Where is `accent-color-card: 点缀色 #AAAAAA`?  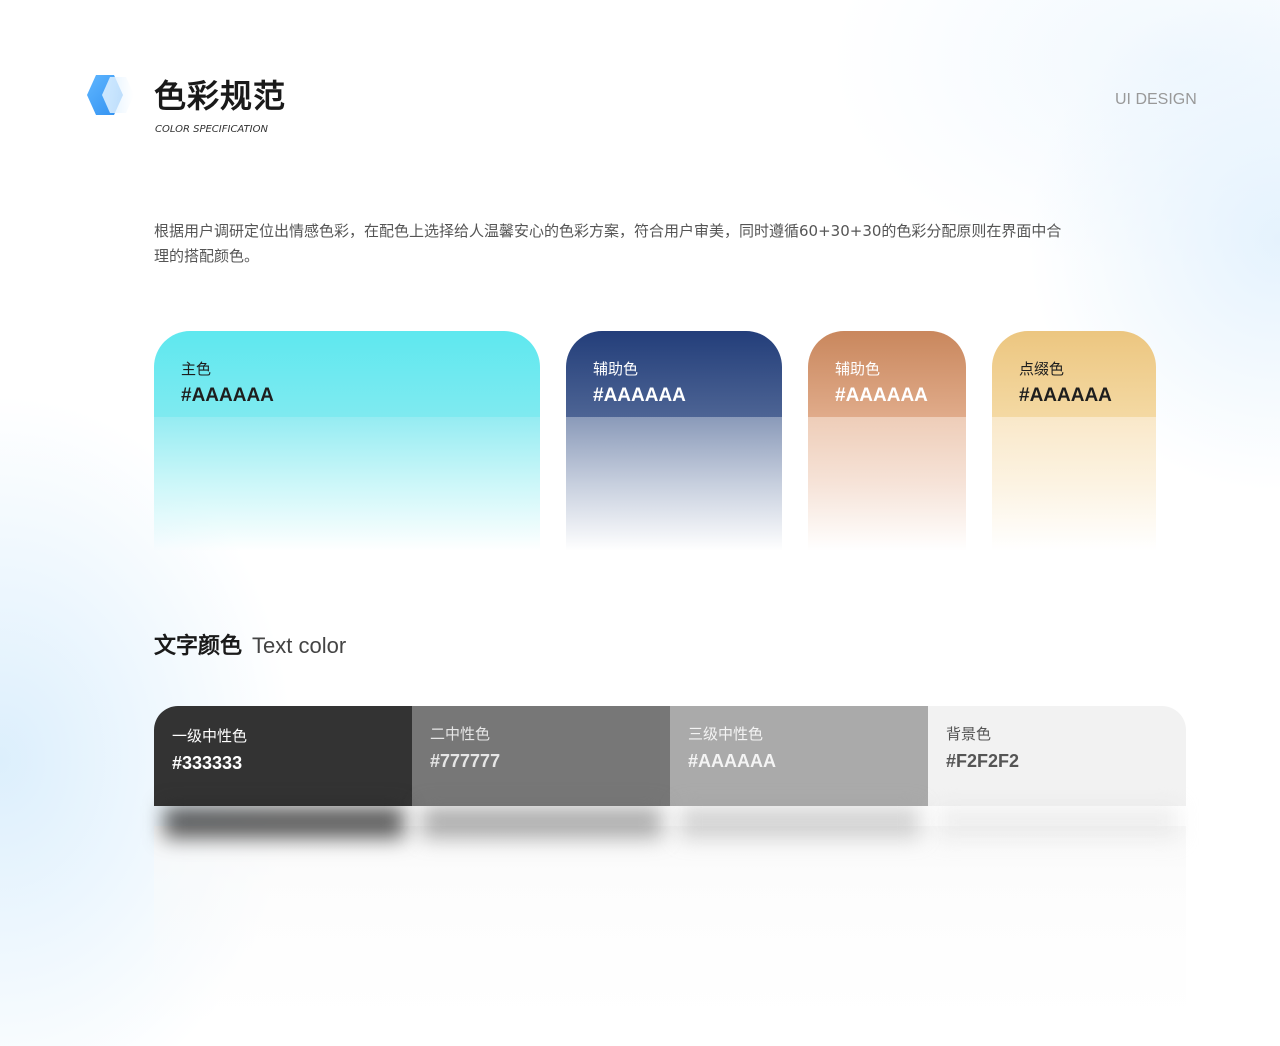
accent-color-card: 点缀色 #AAAAAA is located at coordinates (1074, 441).